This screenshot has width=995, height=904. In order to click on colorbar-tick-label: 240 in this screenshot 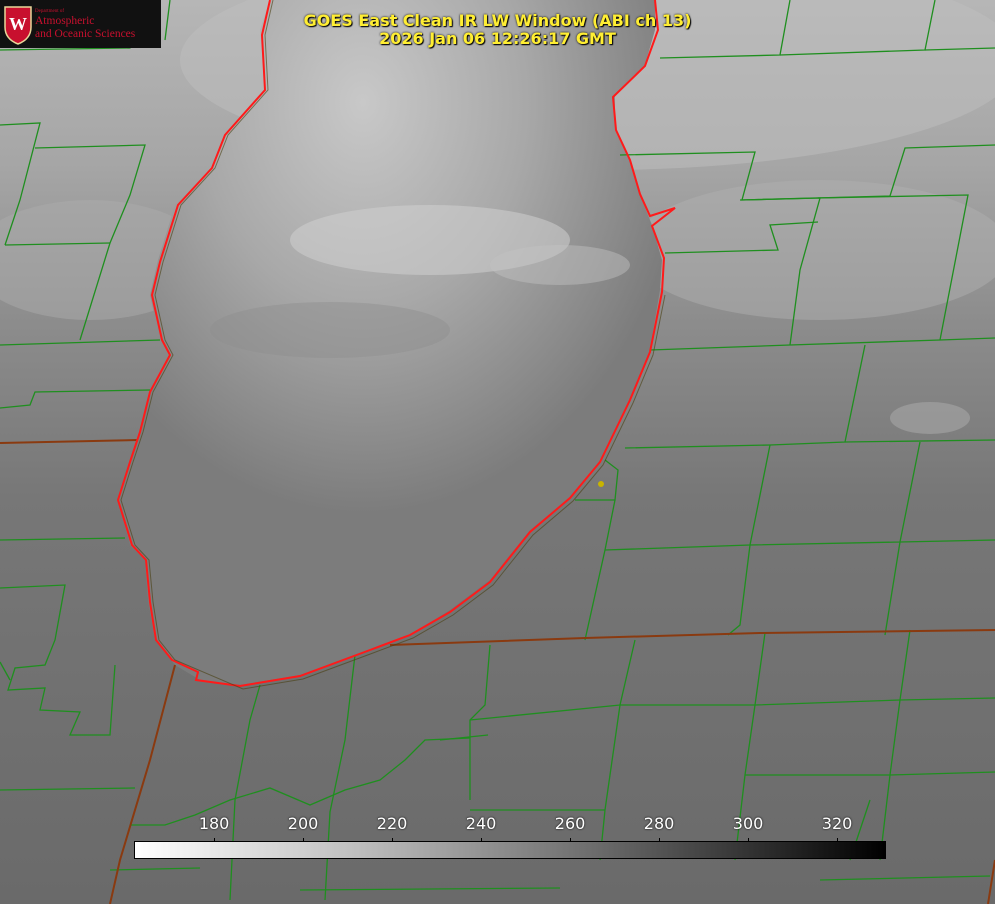, I will do `click(481, 823)`.